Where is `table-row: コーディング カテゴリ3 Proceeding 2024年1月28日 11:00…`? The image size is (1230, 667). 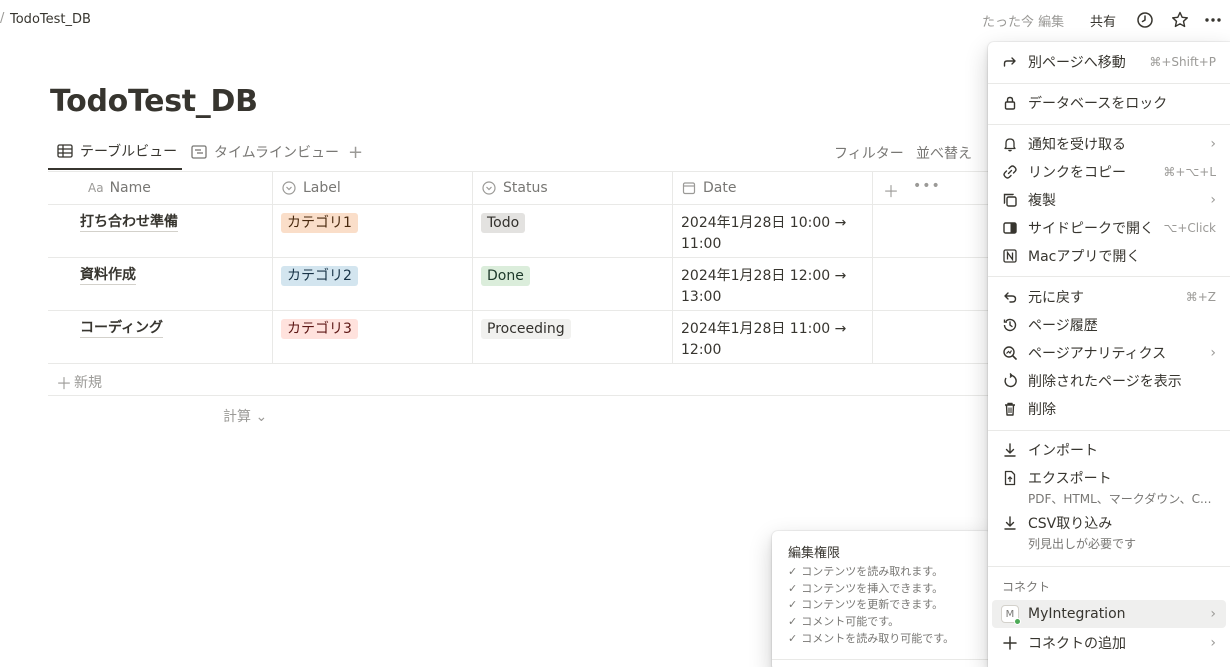 table-row: コーディング カテゴリ3 Proceeding 2024年1月28日 11:00… is located at coordinates (518, 337).